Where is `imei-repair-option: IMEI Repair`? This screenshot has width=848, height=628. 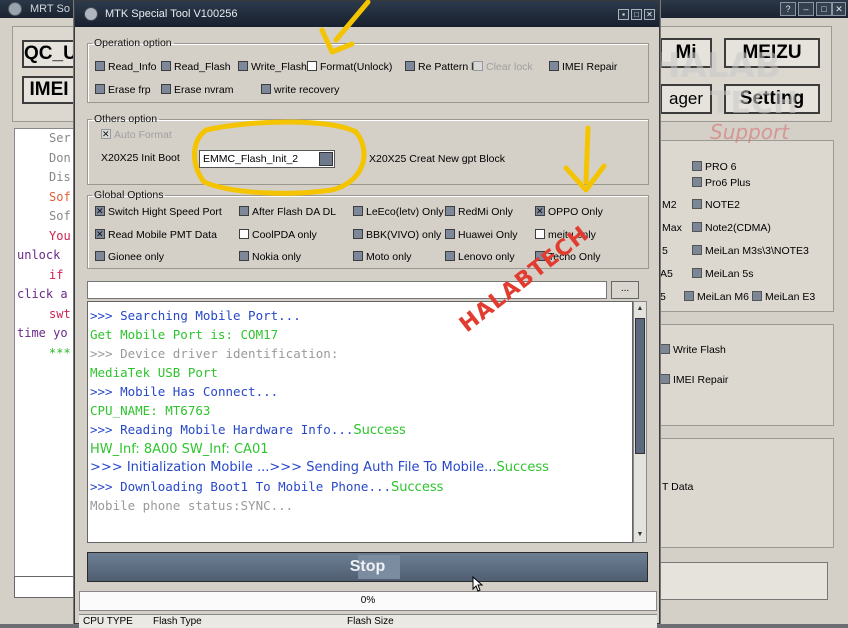 imei-repair-option: IMEI Repair is located at coordinates (694, 380).